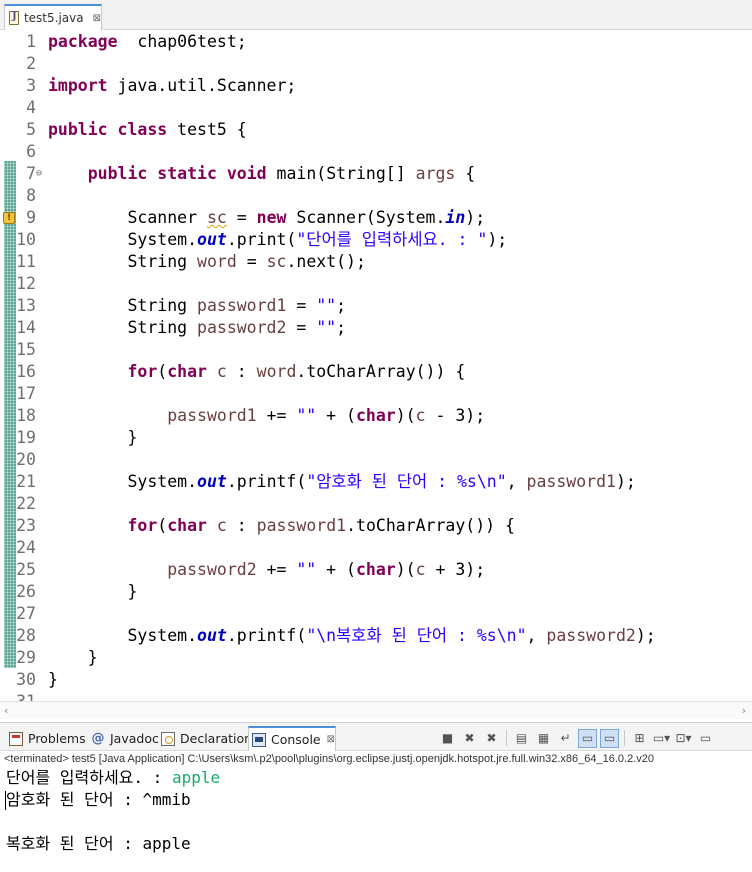 The image size is (752, 872). What do you see at coordinates (376, 592) in the screenshot?
I see `code-line: 26 }` at bounding box center [376, 592].